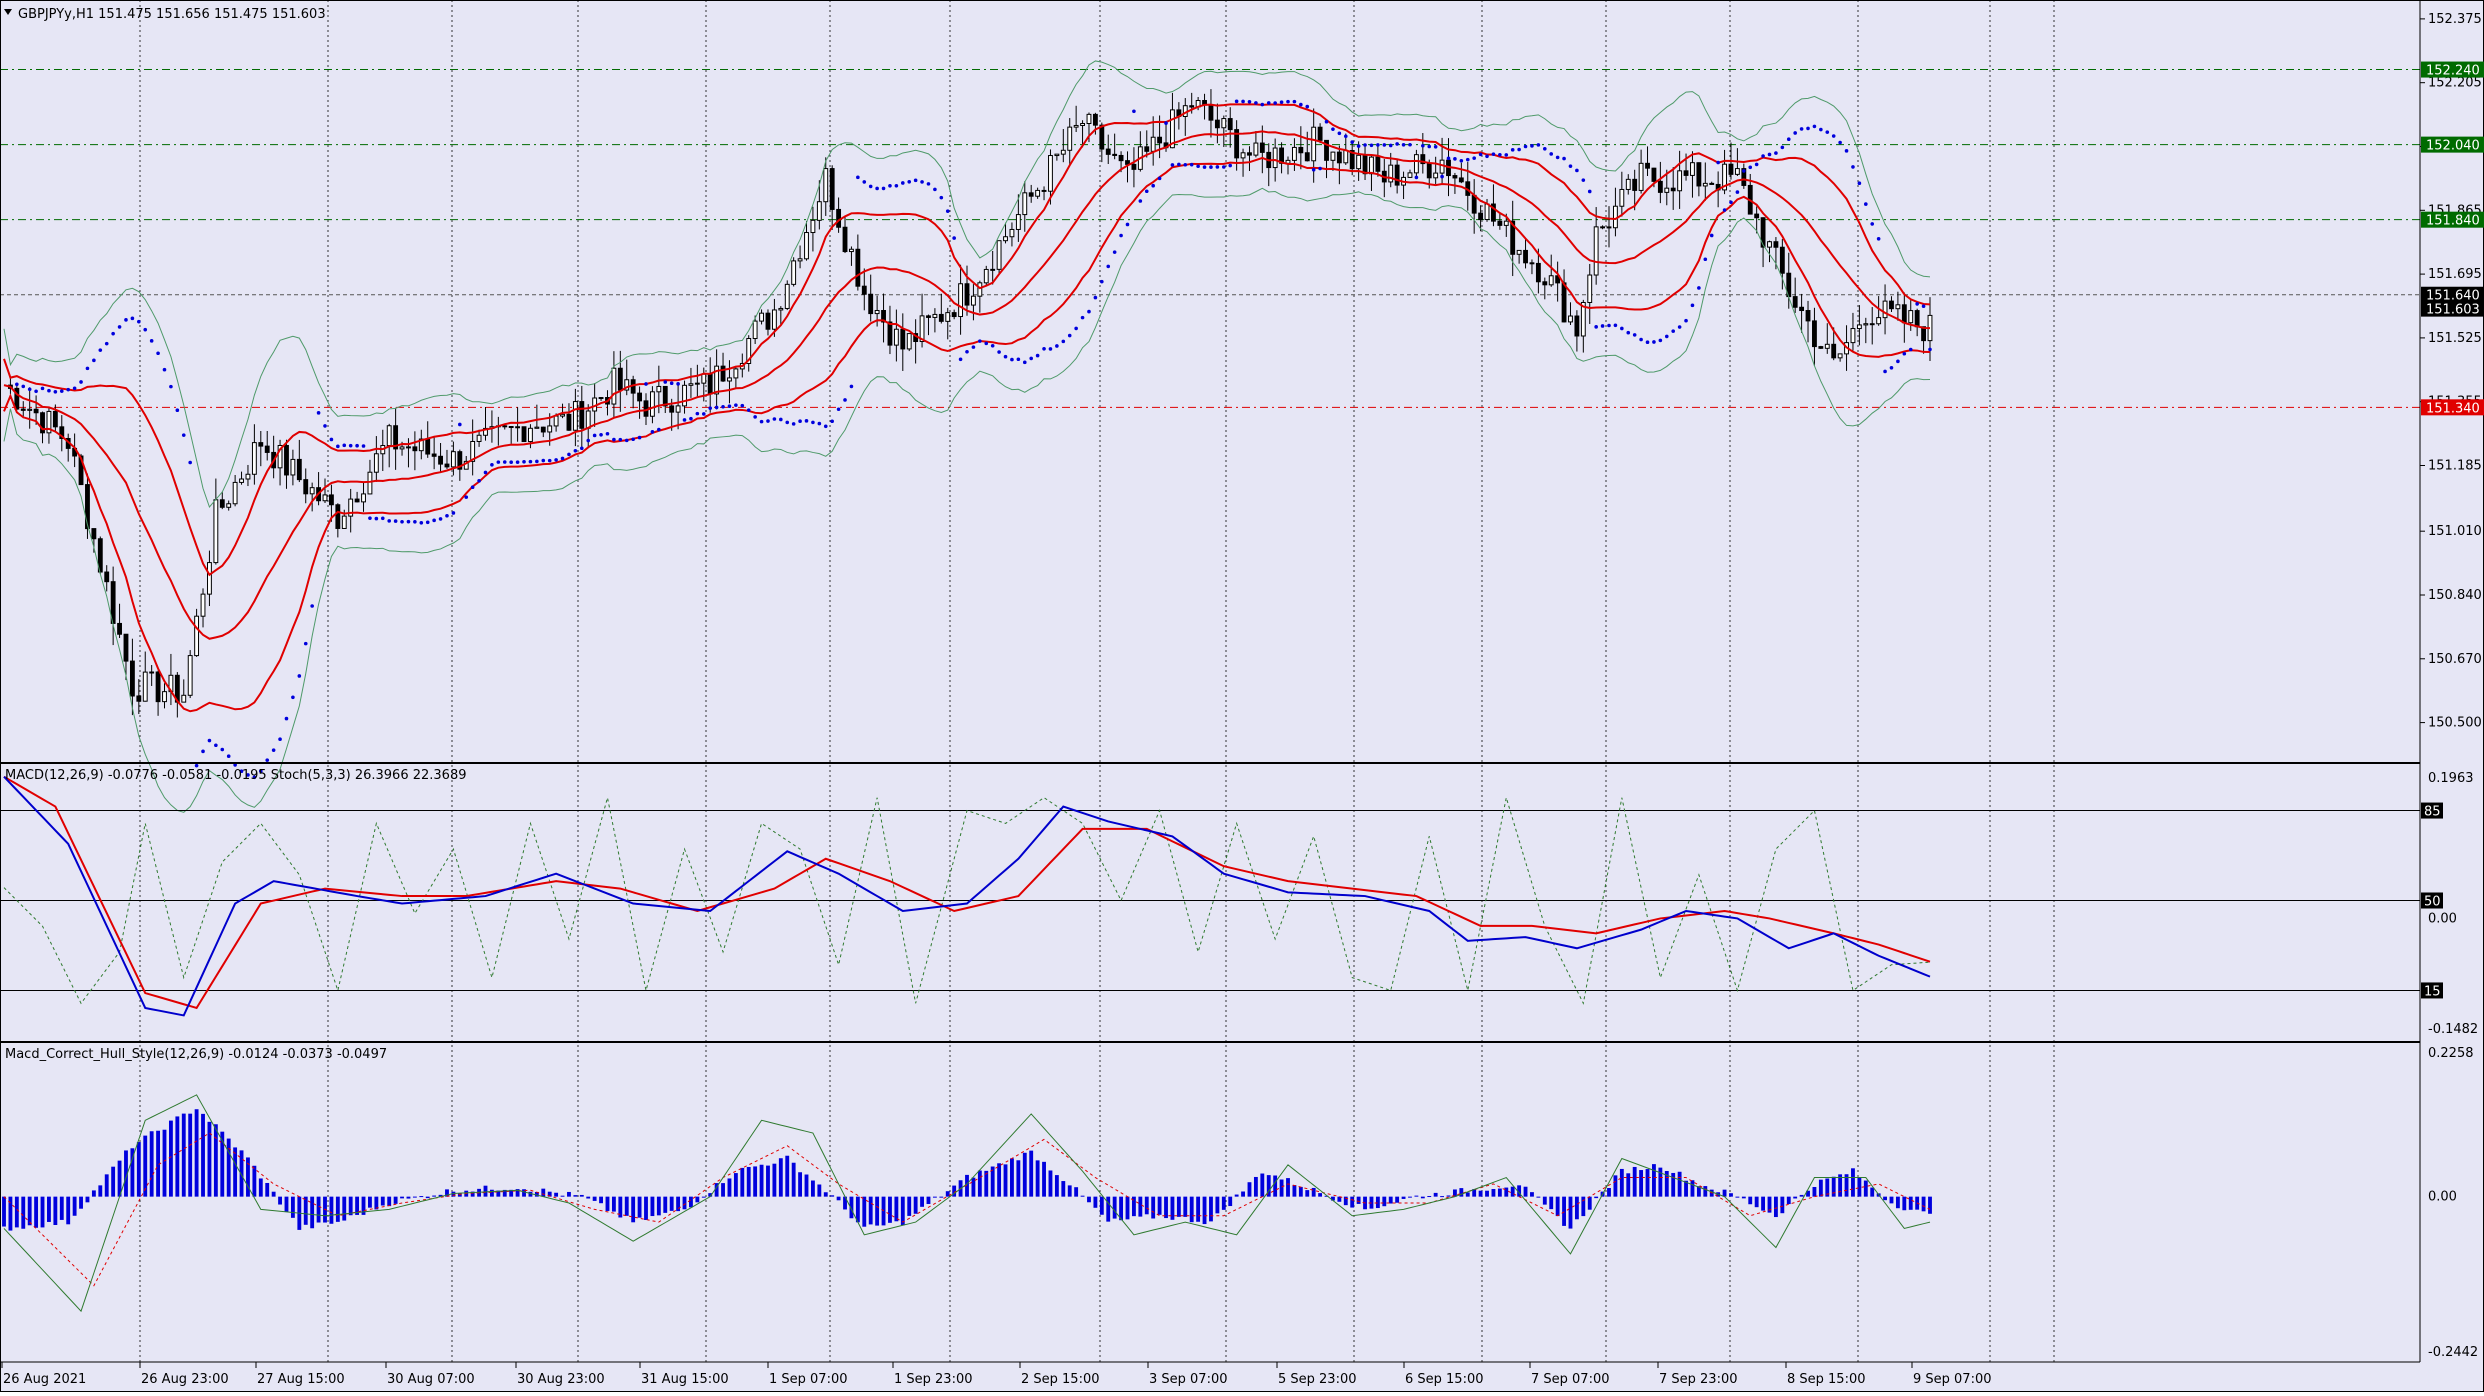  What do you see at coordinates (1188, 1379) in the screenshot?
I see `time-tick-label: 3 Sep 07:00` at bounding box center [1188, 1379].